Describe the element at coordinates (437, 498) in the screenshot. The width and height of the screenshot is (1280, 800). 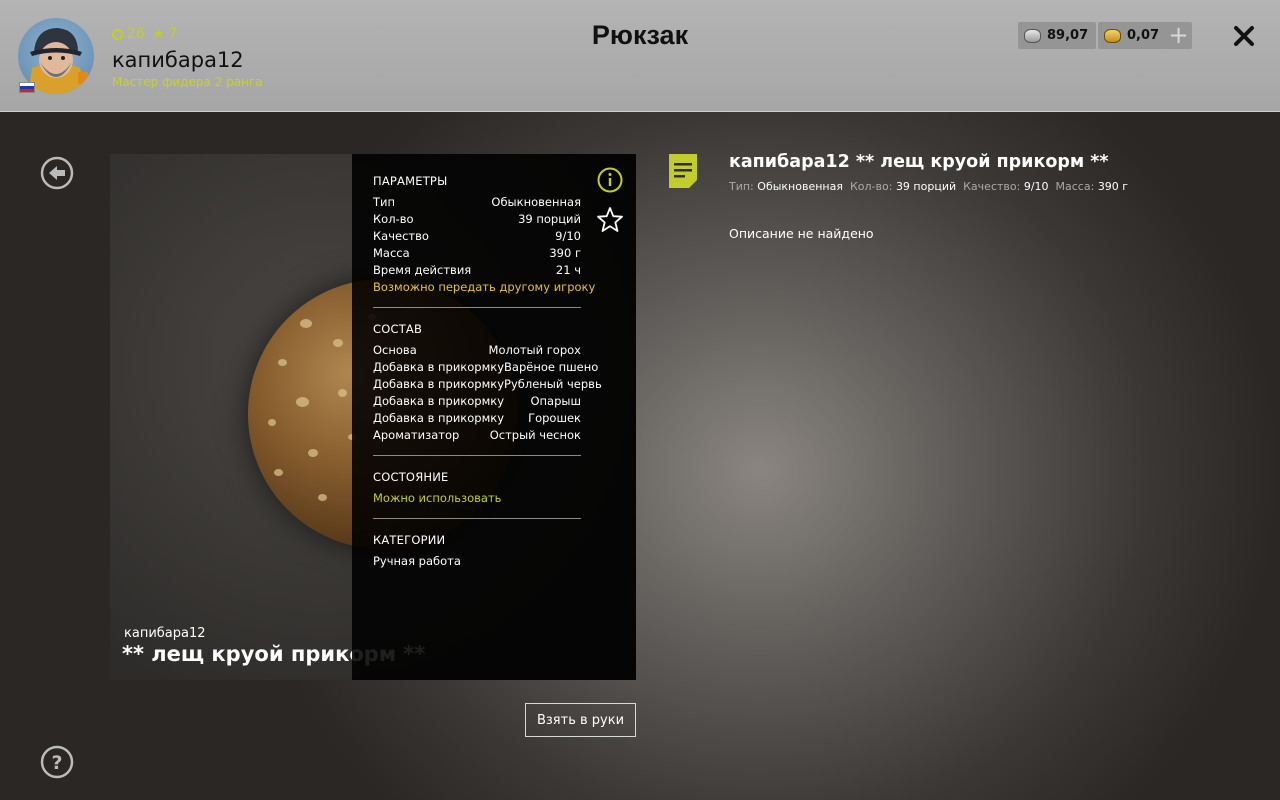
I see `state-value: Можно использовать` at that location.